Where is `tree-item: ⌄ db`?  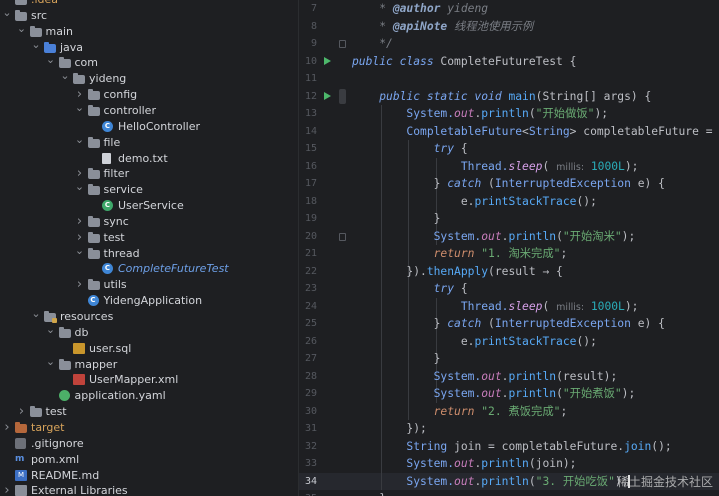
tree-item: ⌄ db is located at coordinates (149, 332).